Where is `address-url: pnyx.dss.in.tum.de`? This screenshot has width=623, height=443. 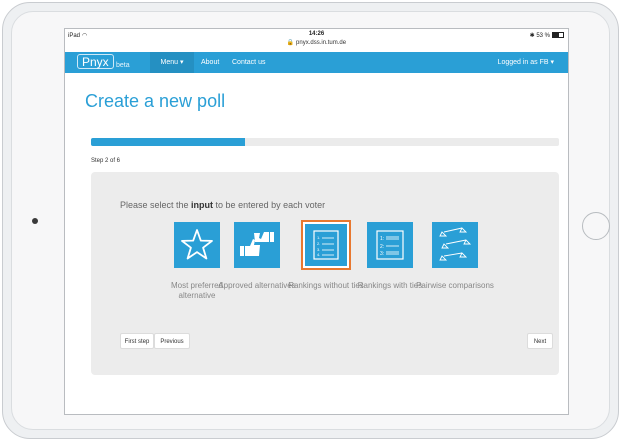 address-url: pnyx.dss.in.tum.de is located at coordinates (321, 43).